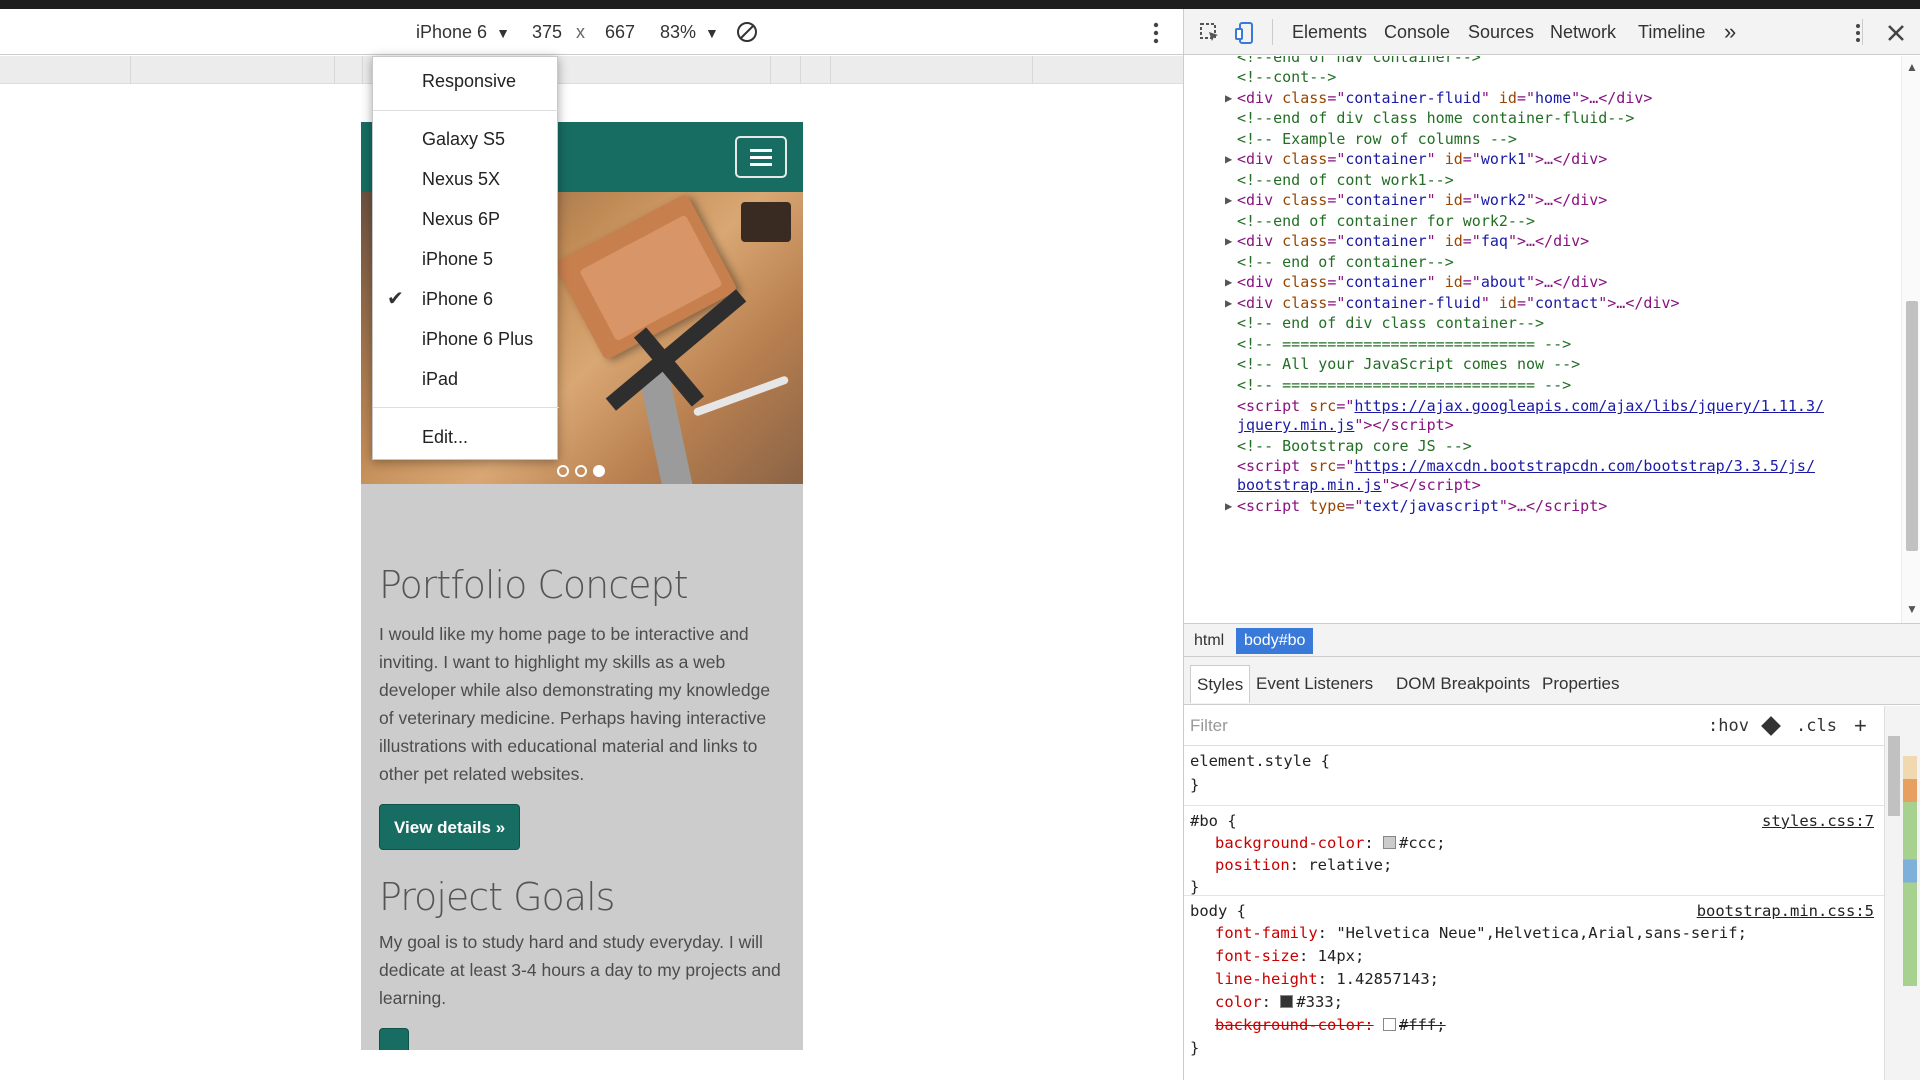  Describe the element at coordinates (1785, 911) in the screenshot. I see `rule-source-link: bootstrap.min.css:5` at that location.